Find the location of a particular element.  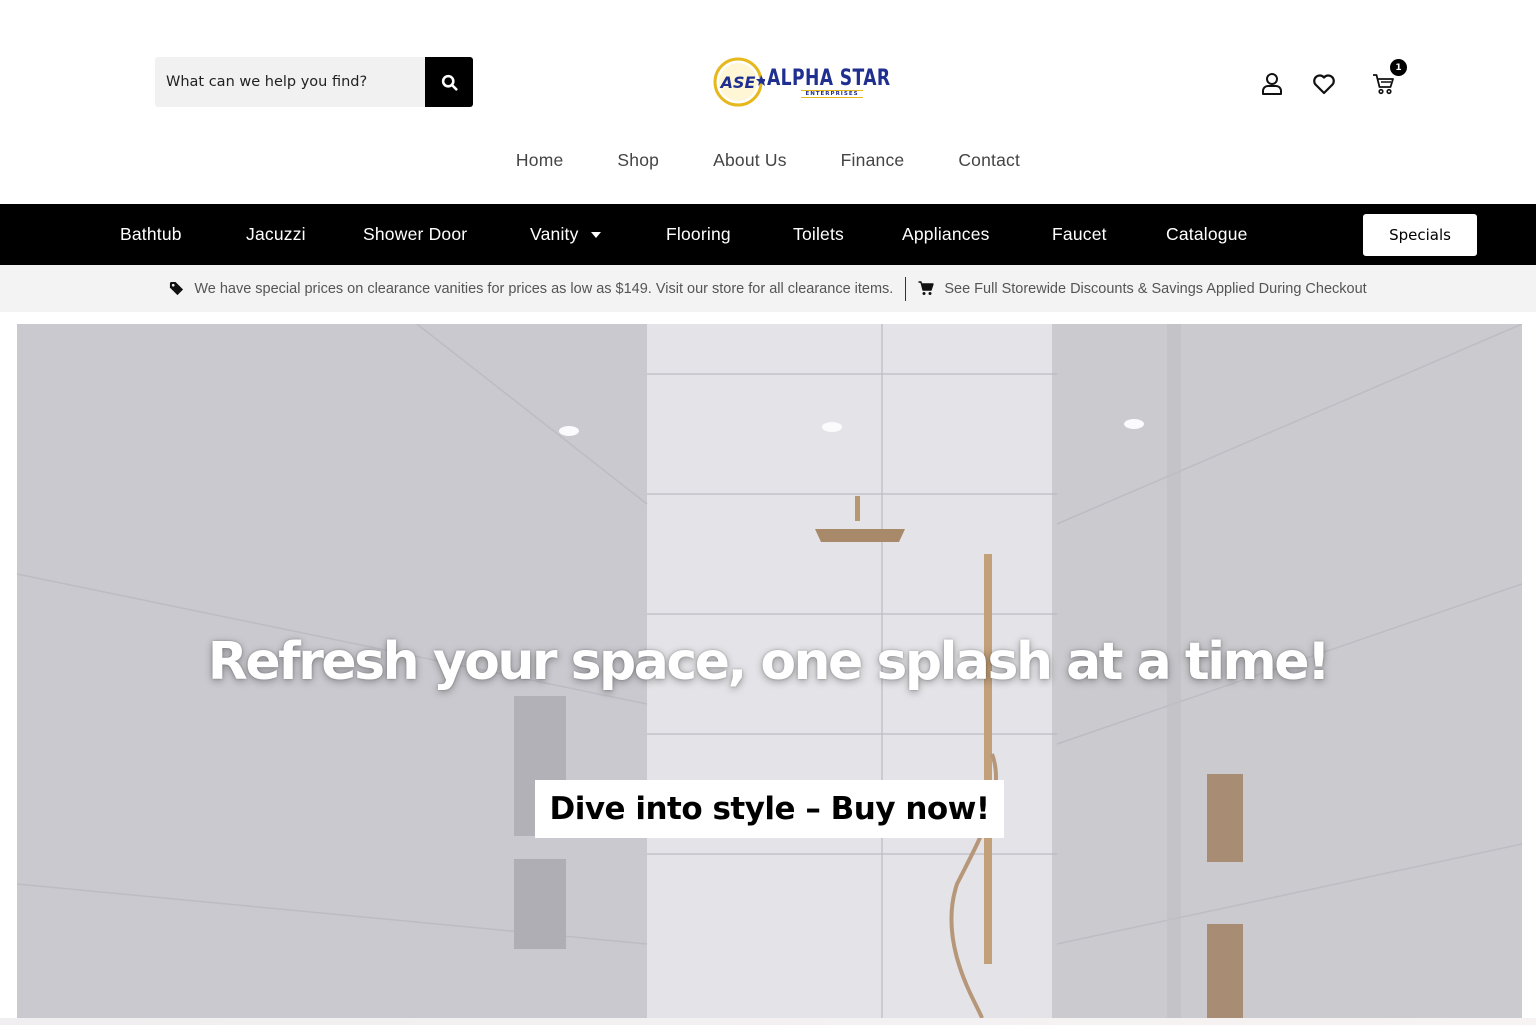

wishlist-button is located at coordinates (1324, 84).